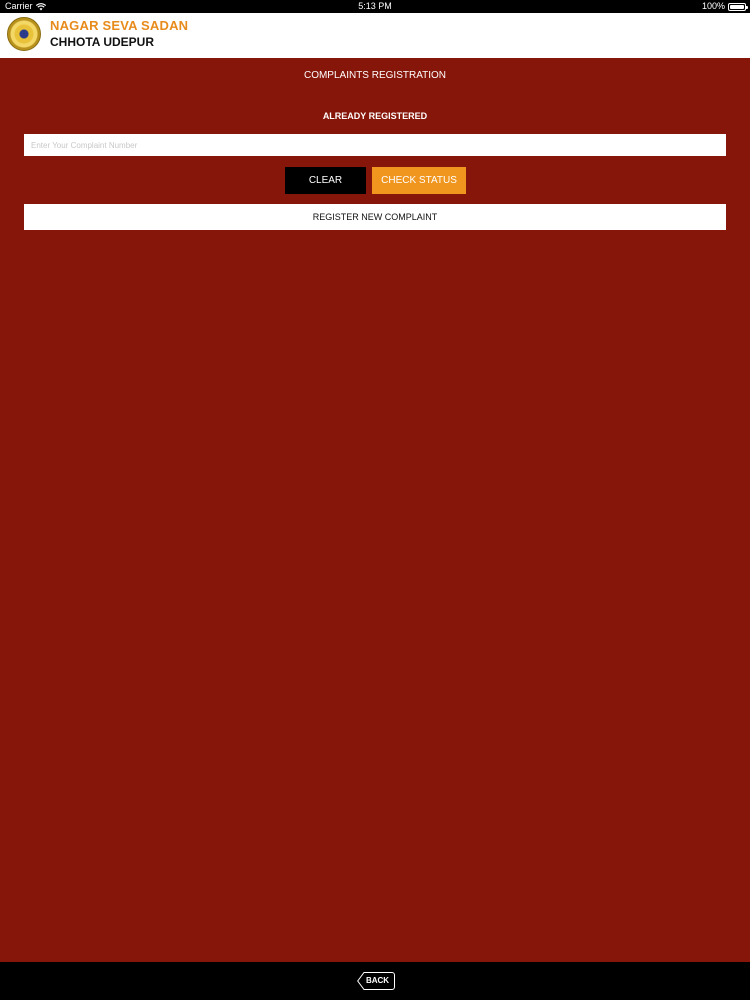  I want to click on back-label: BACK, so click(377, 980).